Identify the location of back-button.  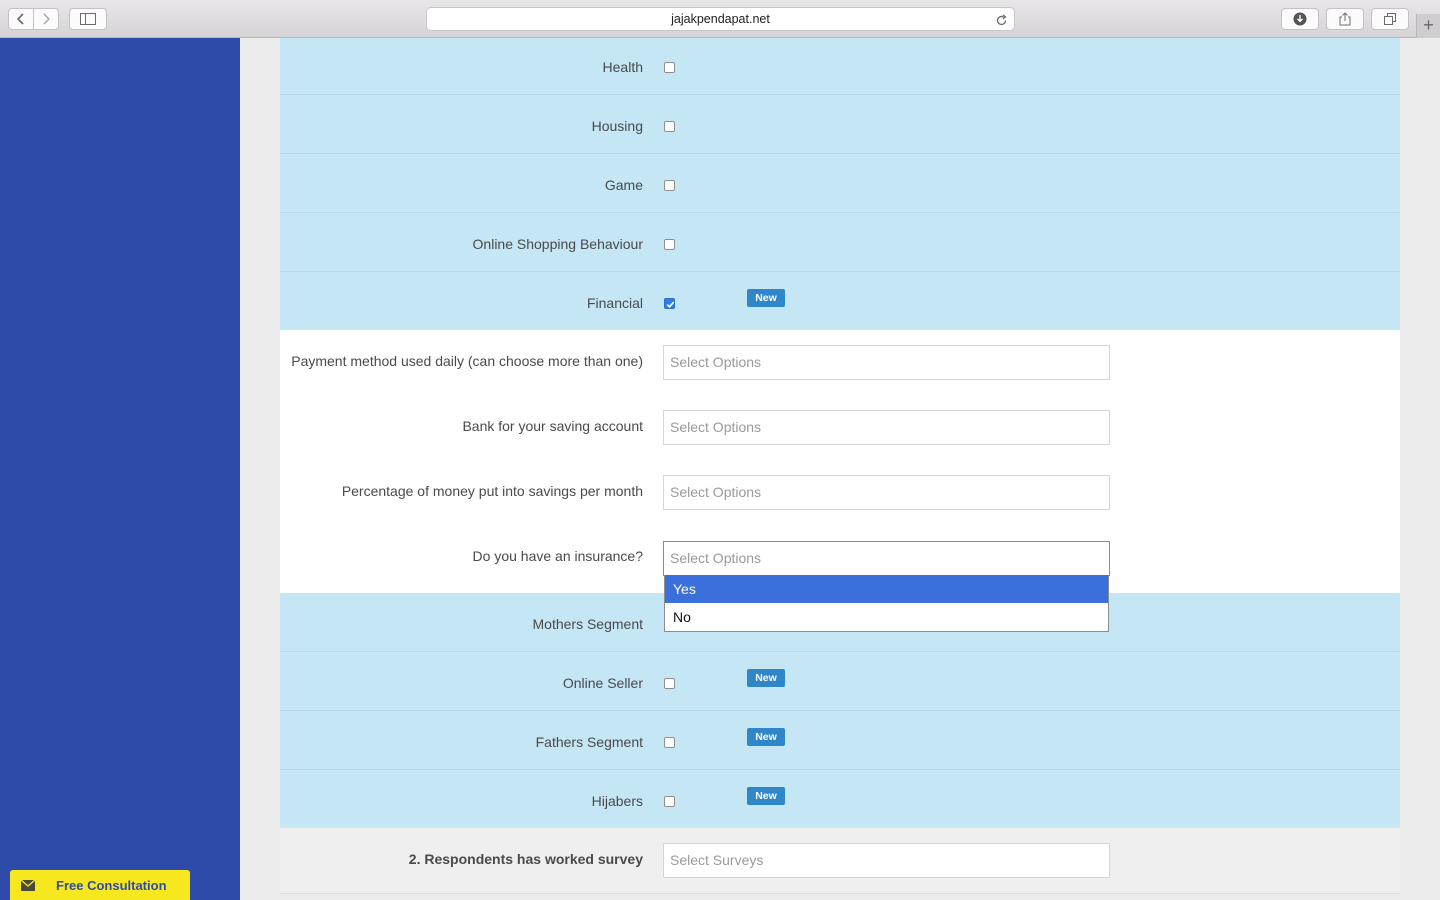
(21, 19).